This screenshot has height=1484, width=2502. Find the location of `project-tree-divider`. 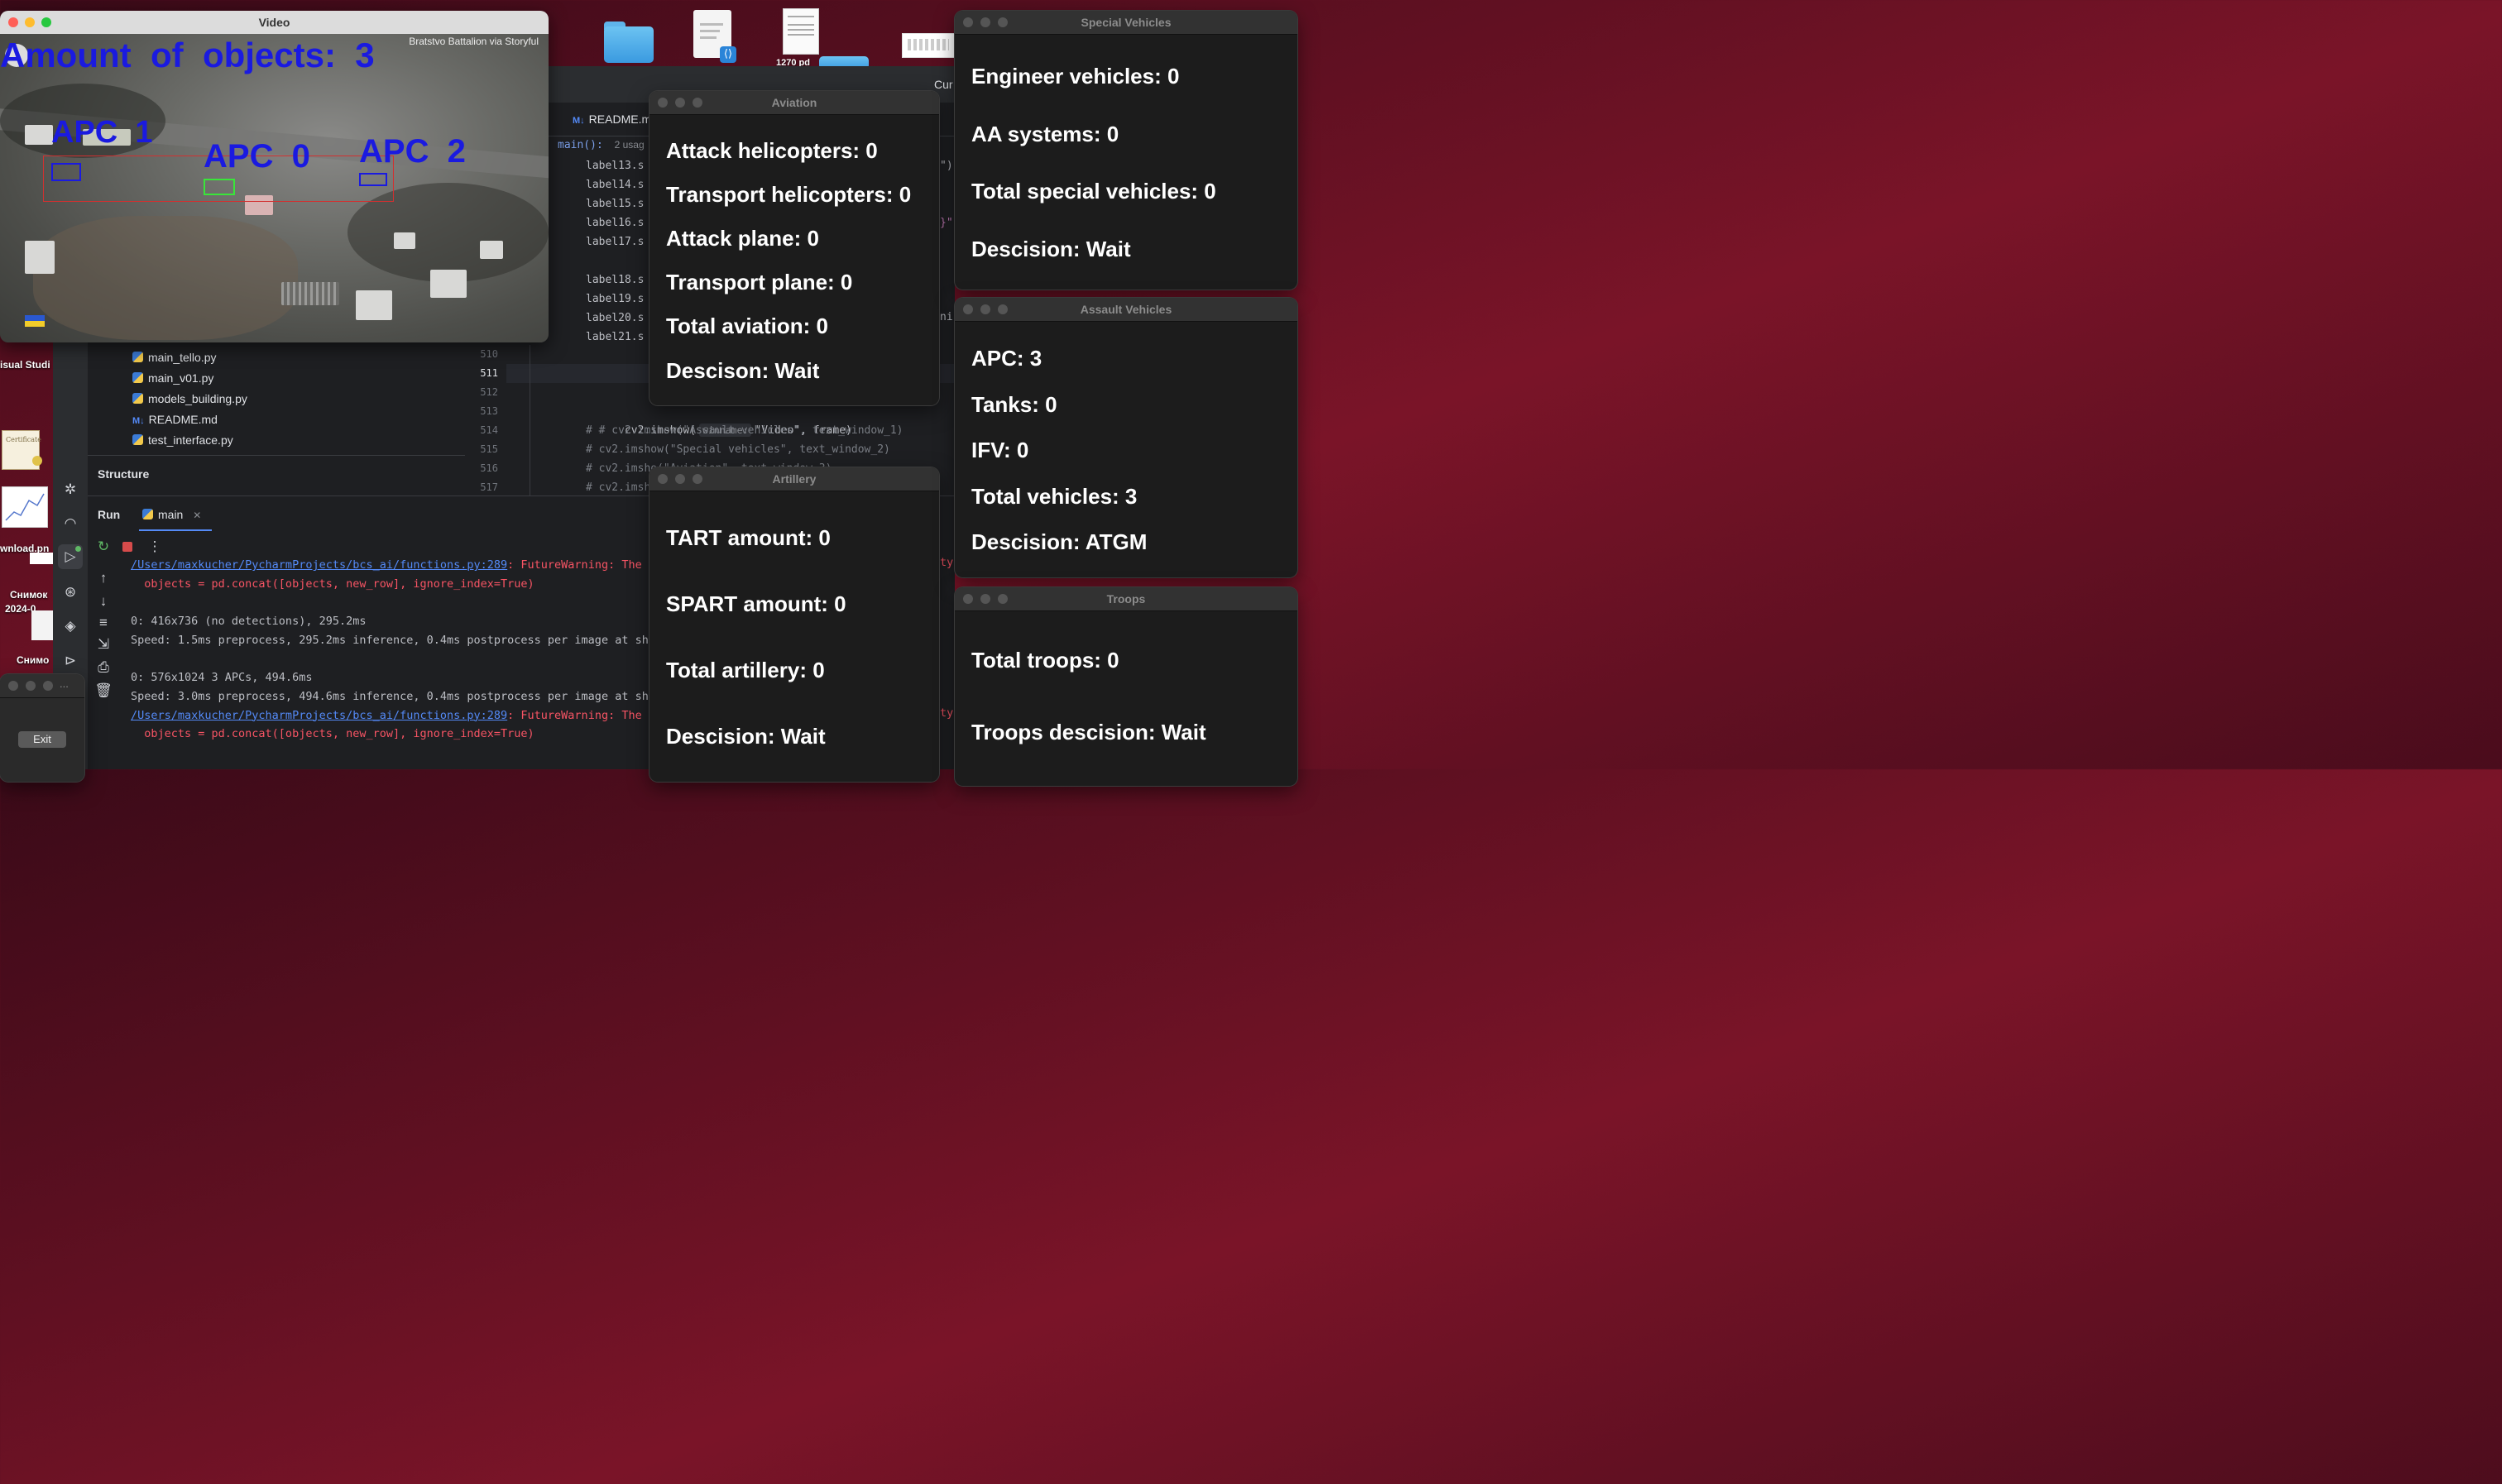

project-tree-divider is located at coordinates (276, 455).